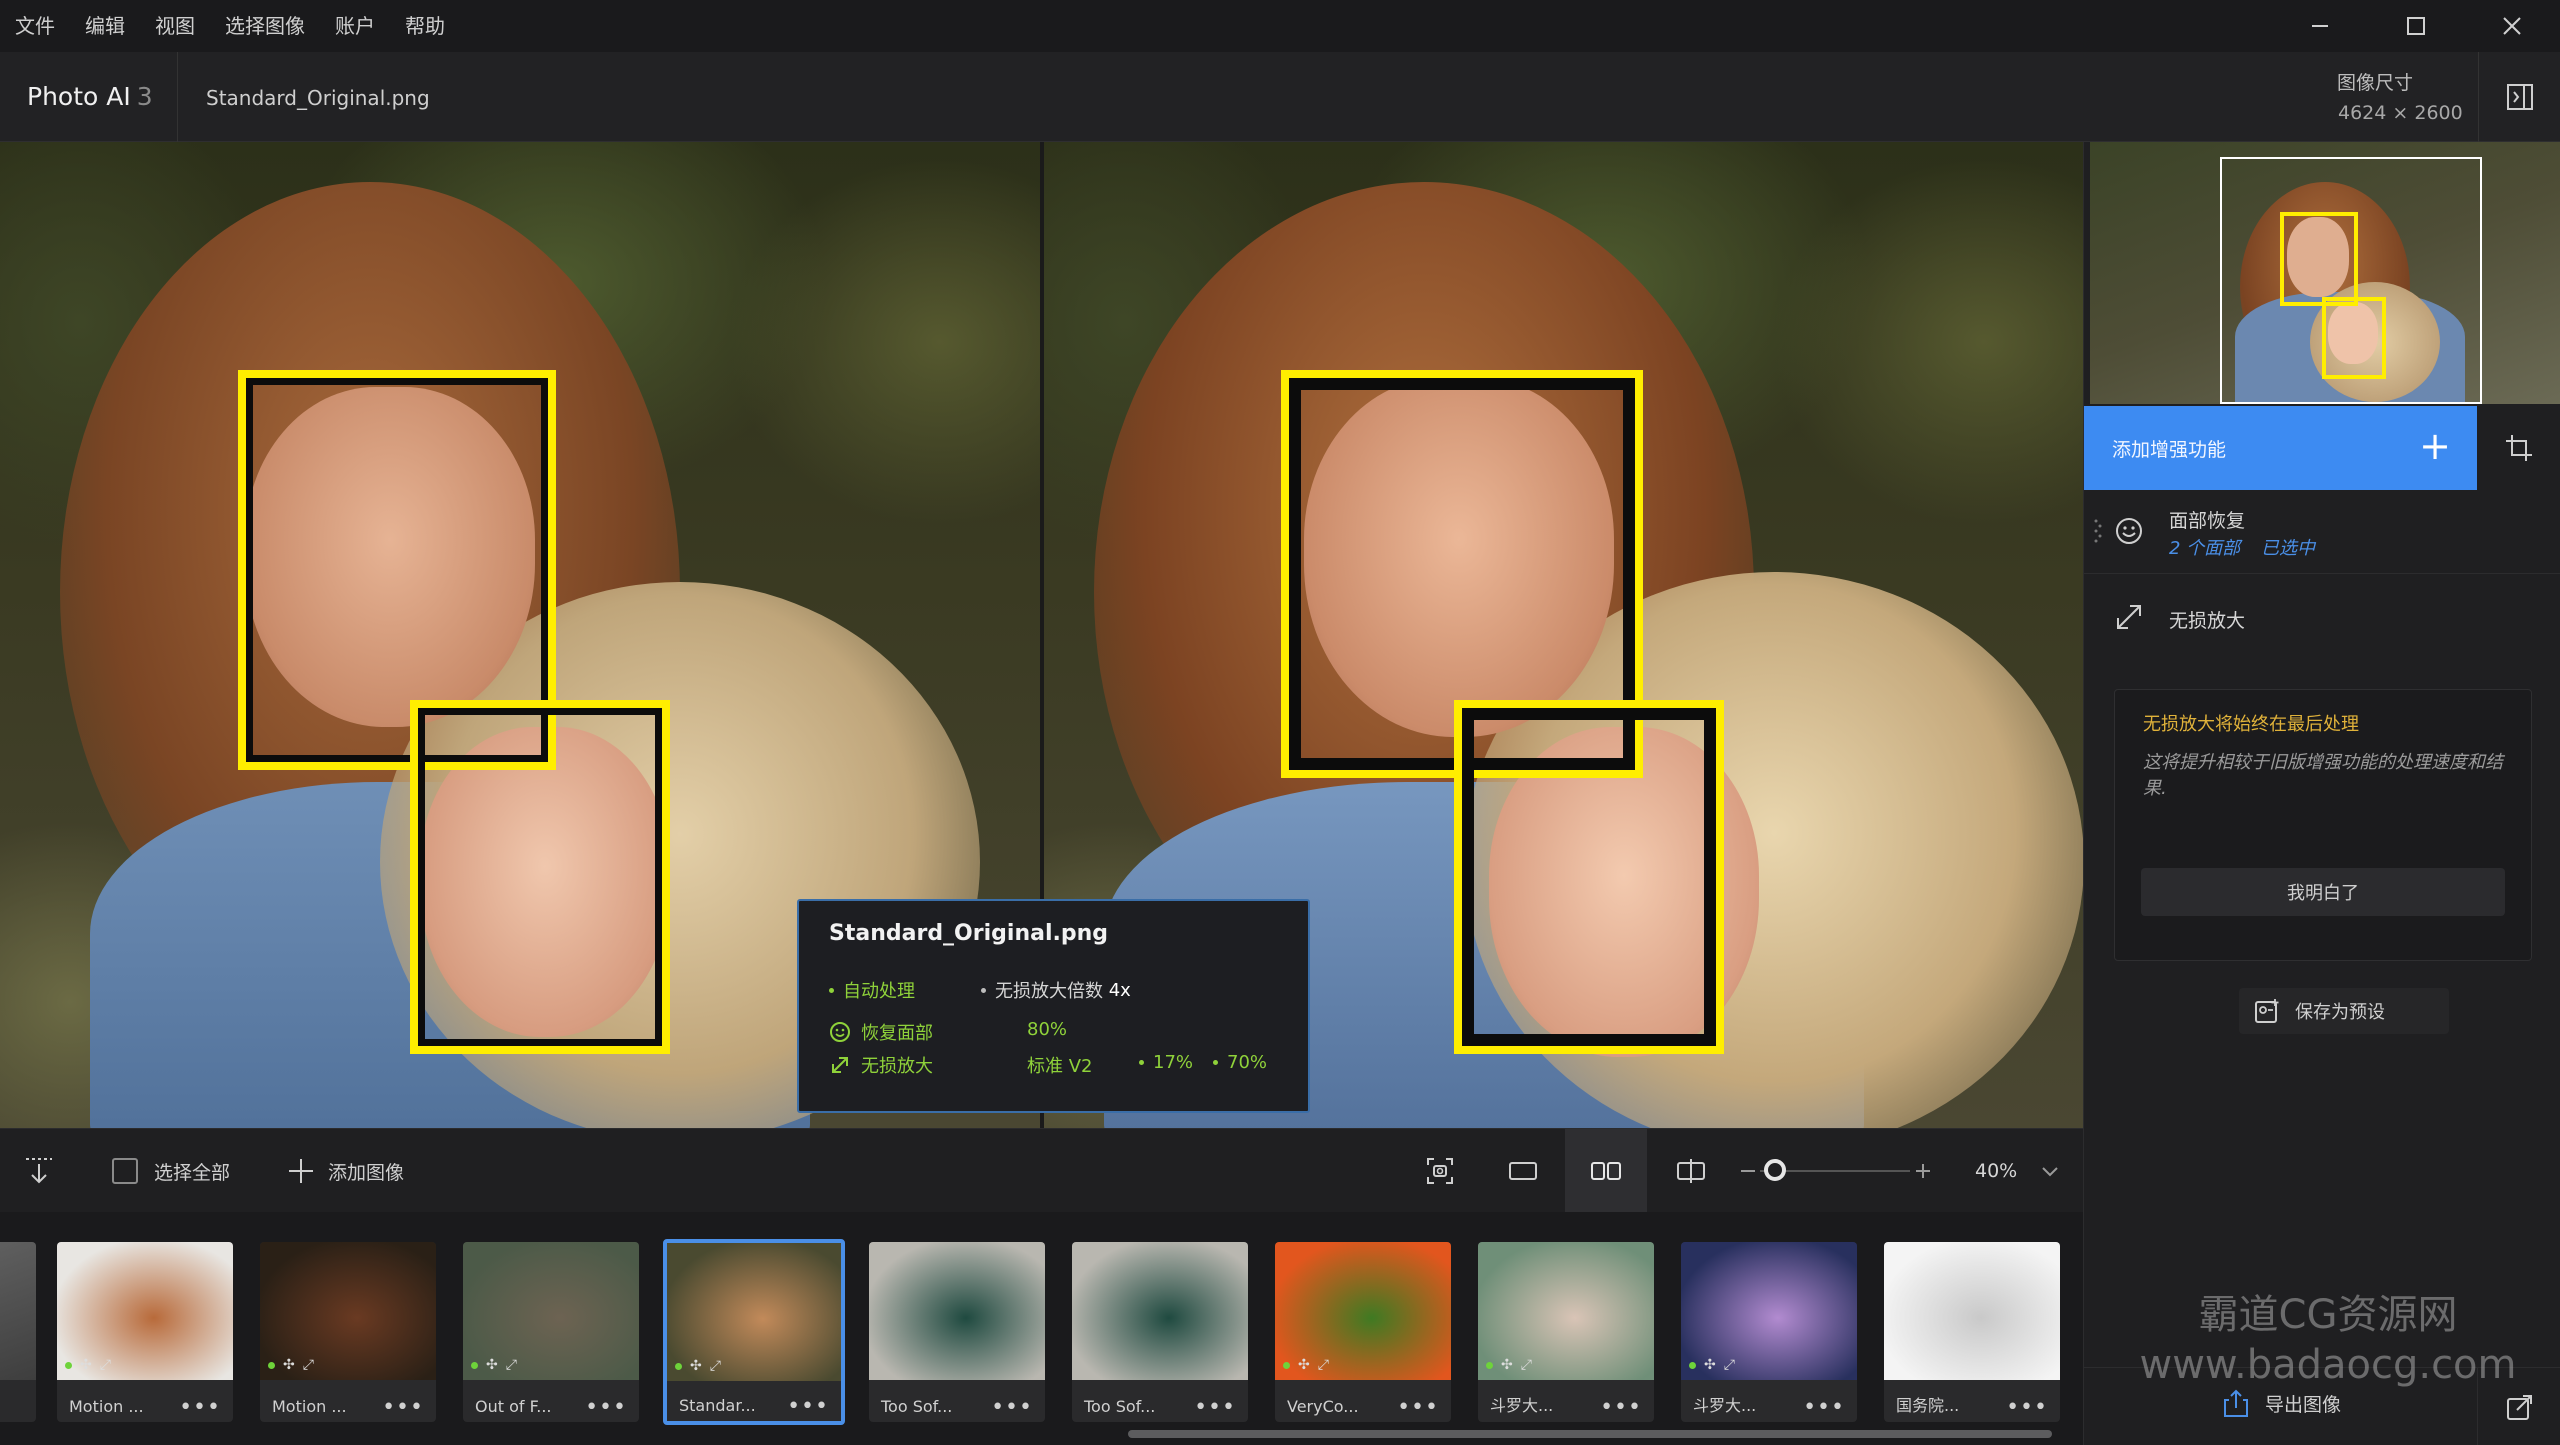  What do you see at coordinates (1049, 991) in the screenshot?
I see `upscale-factor-label: 无损放大倍数` at bounding box center [1049, 991].